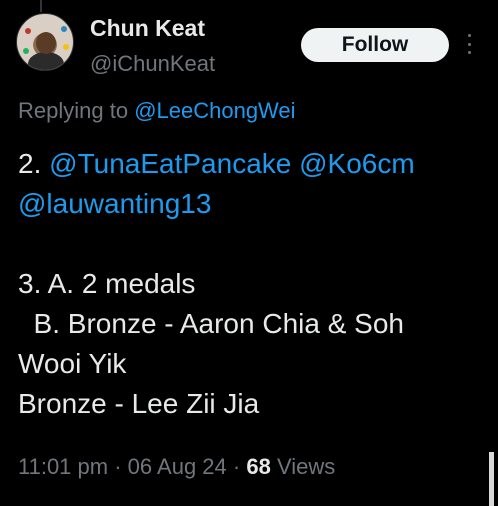 This screenshot has height=506, width=498. Describe the element at coordinates (46, 61) in the screenshot. I see `avatar-figure-body` at that location.